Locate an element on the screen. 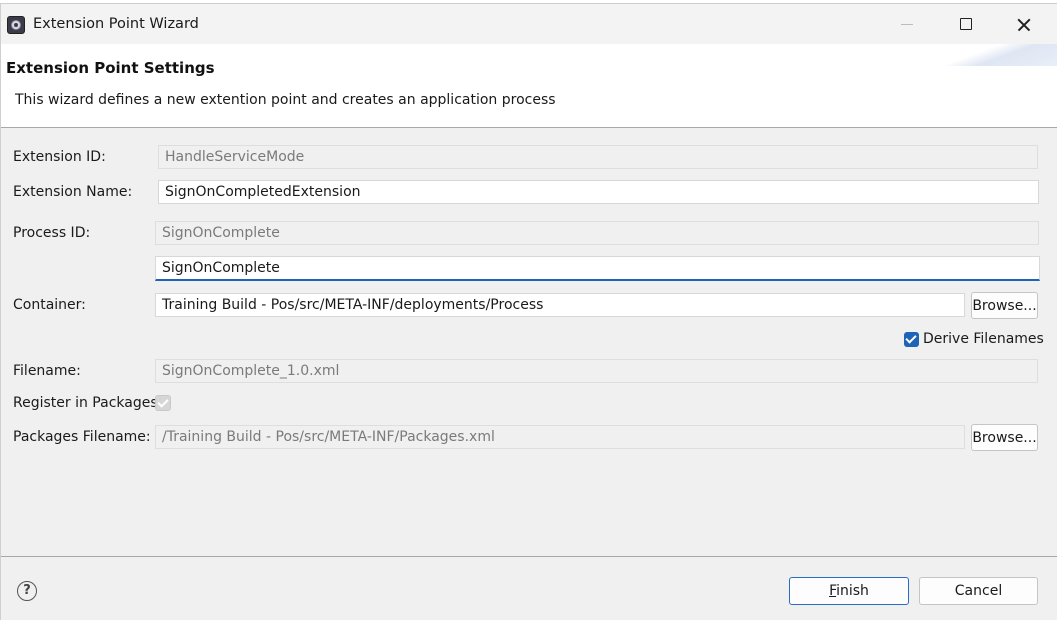 The width and height of the screenshot is (1057, 620). extension-name-input: SignOnCompletedExtension is located at coordinates (598, 192).